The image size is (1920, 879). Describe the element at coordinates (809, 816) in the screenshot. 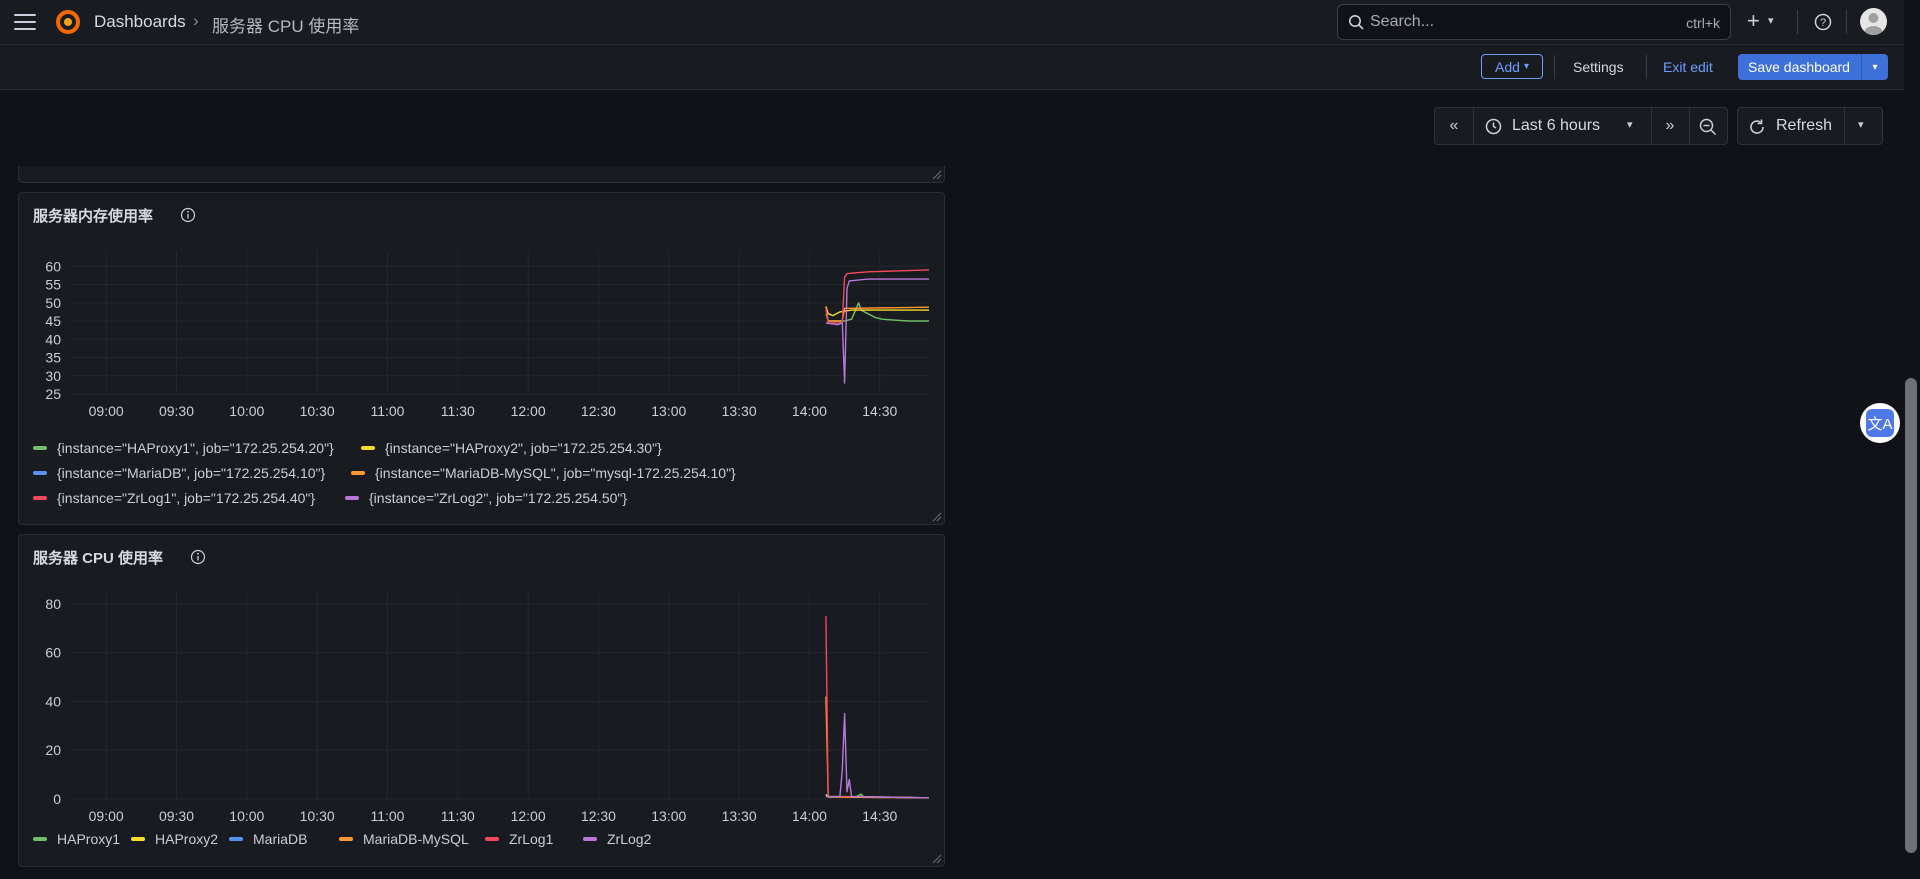

I see `x-tick-label: 14:00` at that location.